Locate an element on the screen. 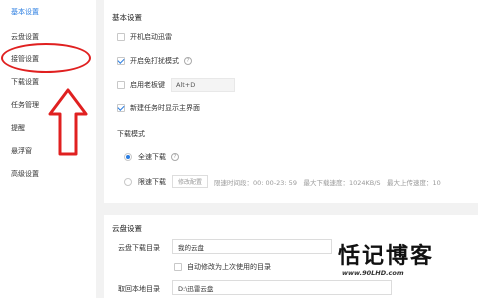  sidebar-item-label: 基本设置 is located at coordinates (25, 12).